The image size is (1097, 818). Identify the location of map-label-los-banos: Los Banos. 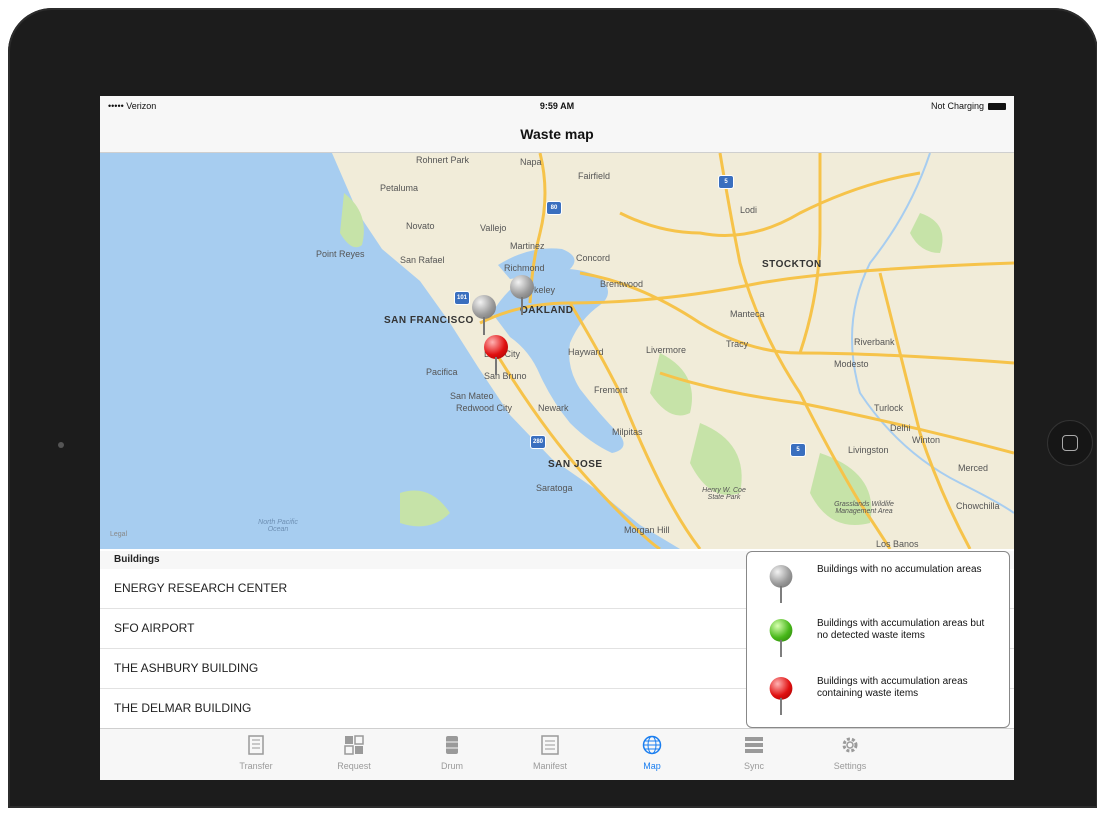
(897, 544).